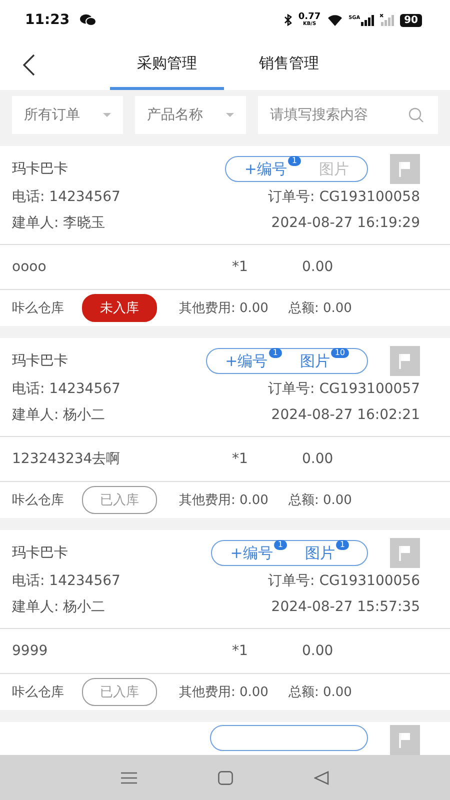  I want to click on created-time: 2024-08-27 16:19:29, so click(345, 223).